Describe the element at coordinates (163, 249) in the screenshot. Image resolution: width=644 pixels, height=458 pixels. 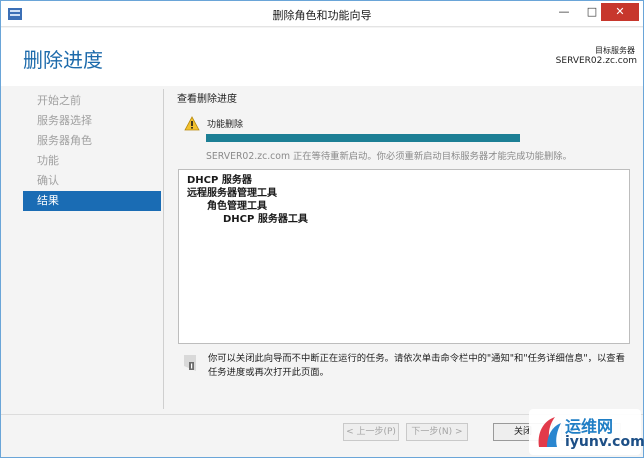
I see `nav-divider` at that location.